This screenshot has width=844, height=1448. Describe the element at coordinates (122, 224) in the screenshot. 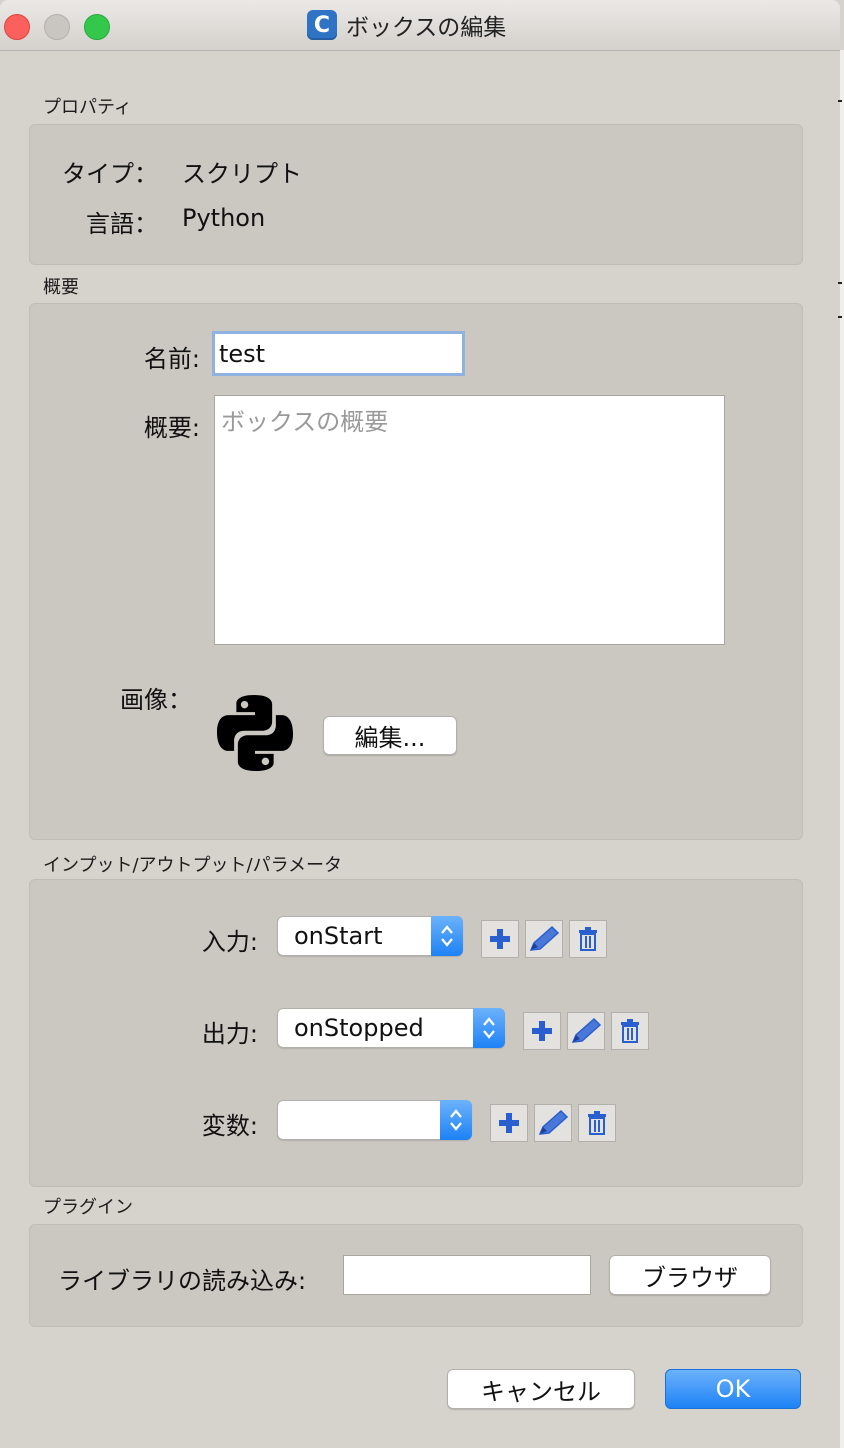

I see `language-label: 言語：` at that location.